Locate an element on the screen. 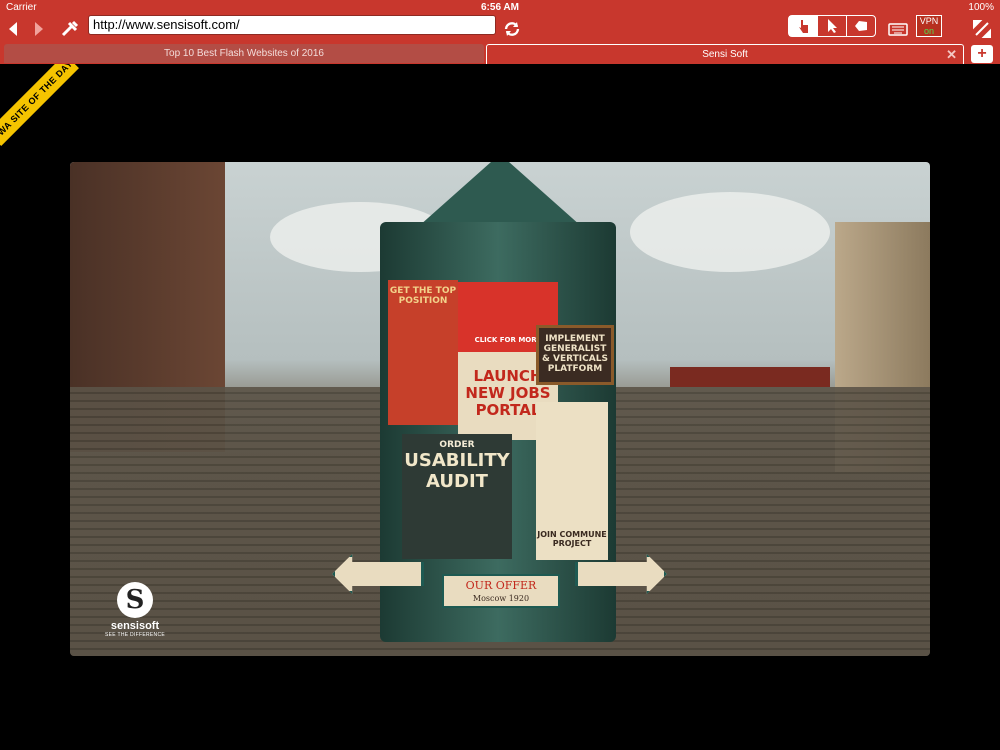  reload-icon is located at coordinates (512, 29).